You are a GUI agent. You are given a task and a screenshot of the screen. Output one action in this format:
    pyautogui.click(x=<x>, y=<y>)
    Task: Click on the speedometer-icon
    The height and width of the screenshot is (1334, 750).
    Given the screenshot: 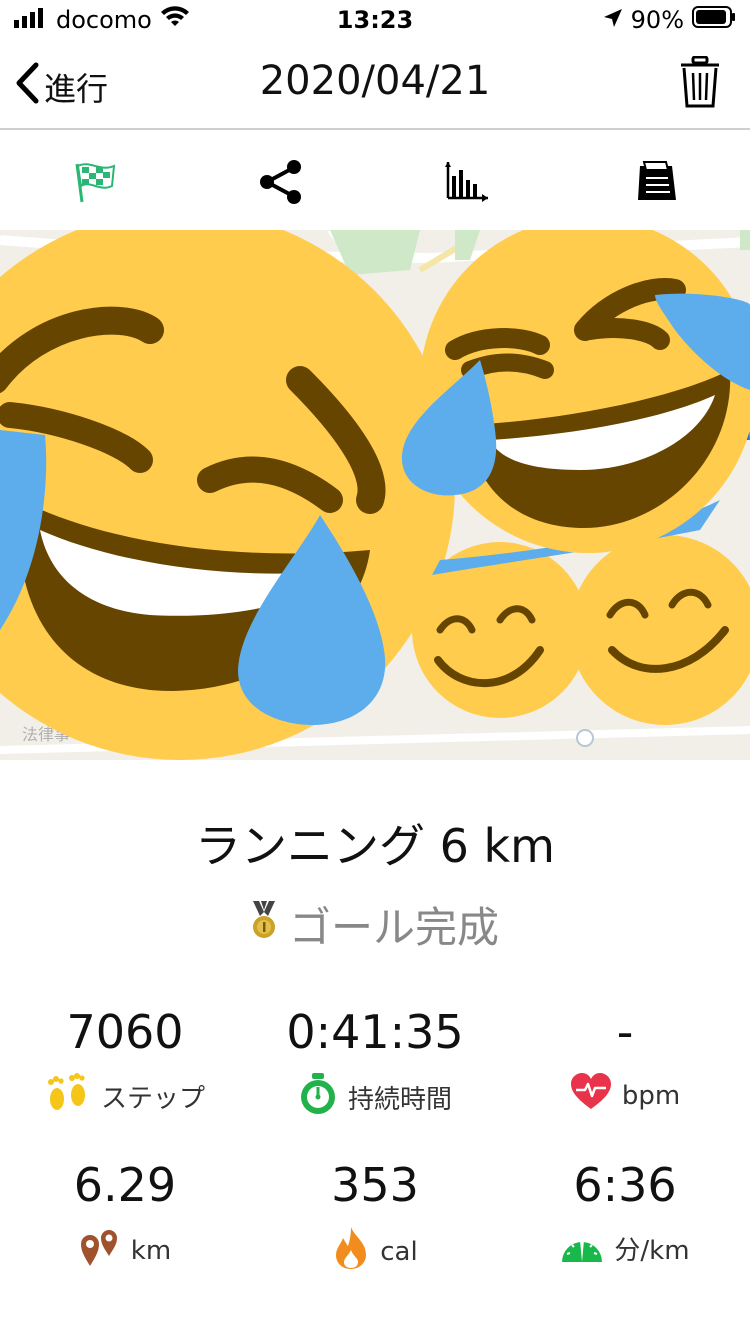 What is the action you would take?
    pyautogui.click(x=582, y=1248)
    